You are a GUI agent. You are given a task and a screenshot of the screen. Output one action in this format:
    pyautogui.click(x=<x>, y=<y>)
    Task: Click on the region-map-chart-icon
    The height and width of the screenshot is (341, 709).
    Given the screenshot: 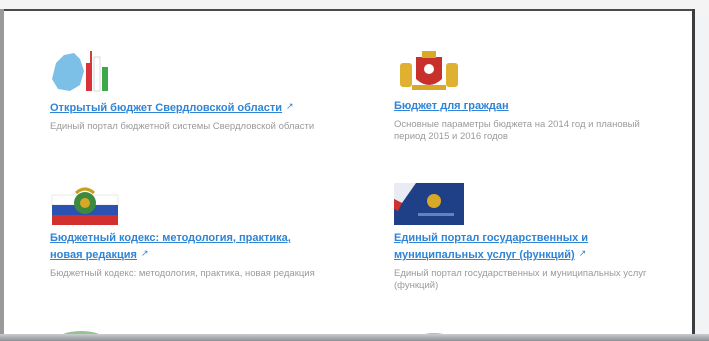 What is the action you would take?
    pyautogui.click(x=85, y=72)
    